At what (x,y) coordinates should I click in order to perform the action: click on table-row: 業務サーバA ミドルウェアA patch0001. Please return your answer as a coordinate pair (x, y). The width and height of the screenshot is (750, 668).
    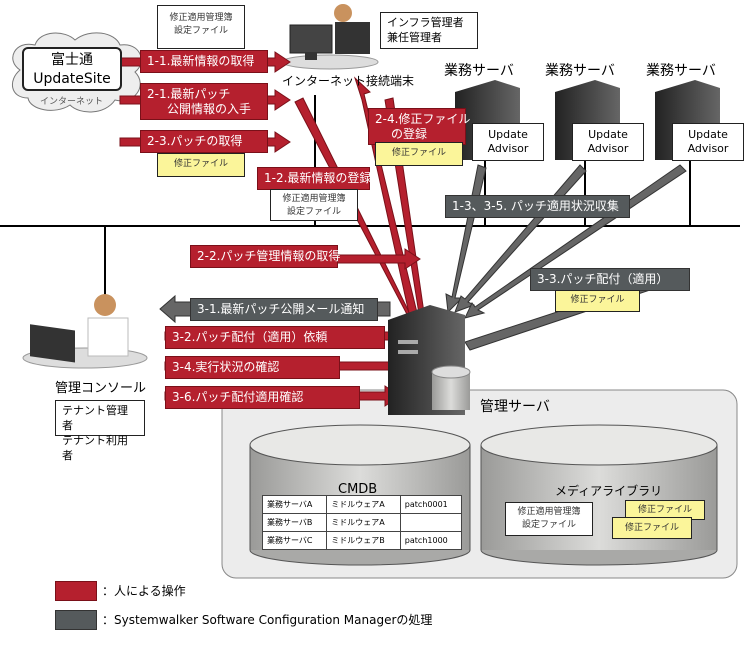
    Looking at the image, I should click on (362, 504).